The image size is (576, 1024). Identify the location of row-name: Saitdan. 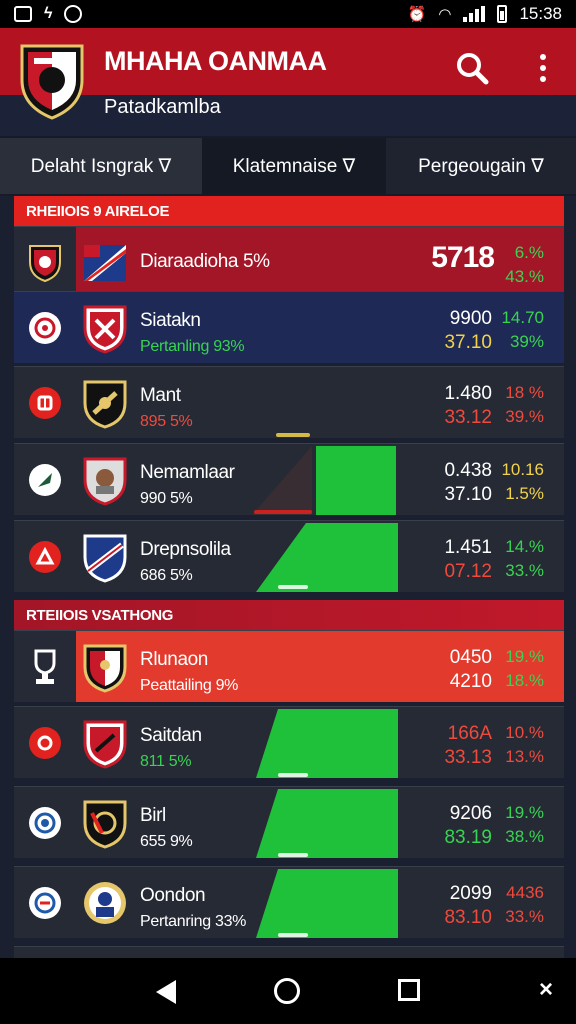
(171, 735).